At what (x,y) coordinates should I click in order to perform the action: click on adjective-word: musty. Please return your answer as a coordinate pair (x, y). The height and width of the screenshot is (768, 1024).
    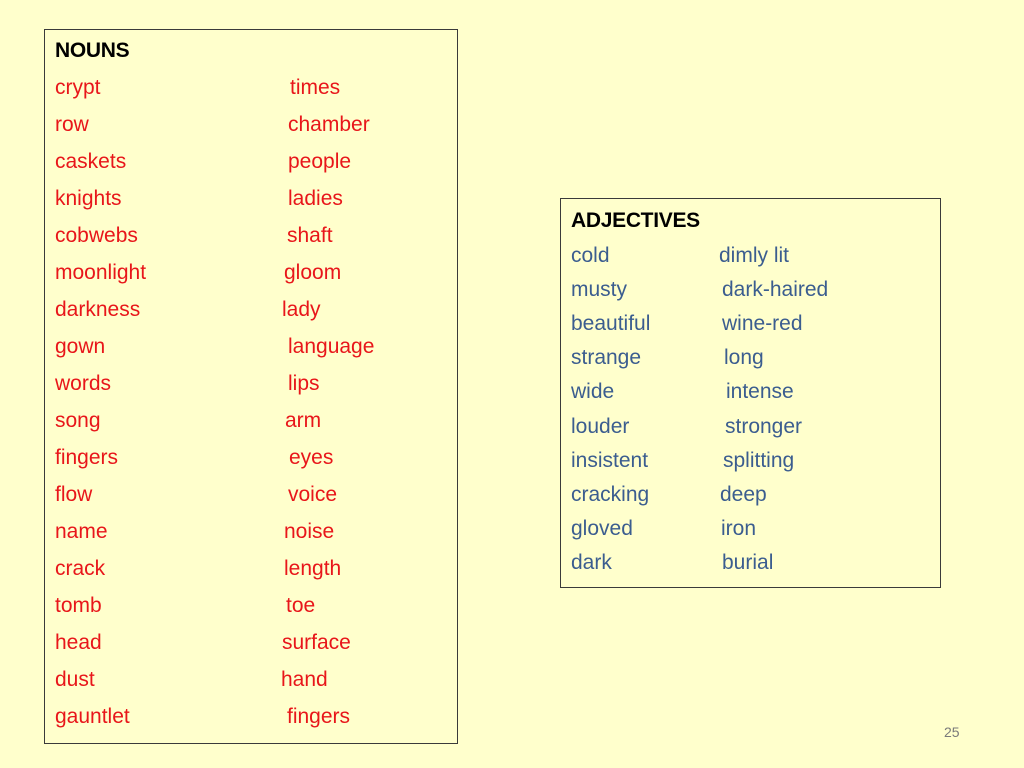
    Looking at the image, I should click on (599, 290).